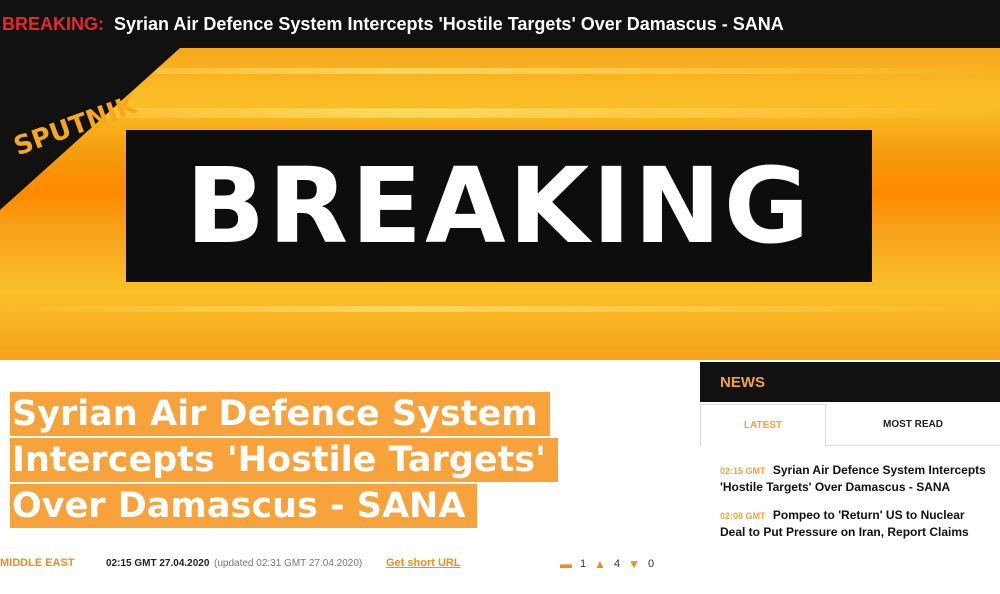  I want to click on short-url-link: Get short URL, so click(423, 563).